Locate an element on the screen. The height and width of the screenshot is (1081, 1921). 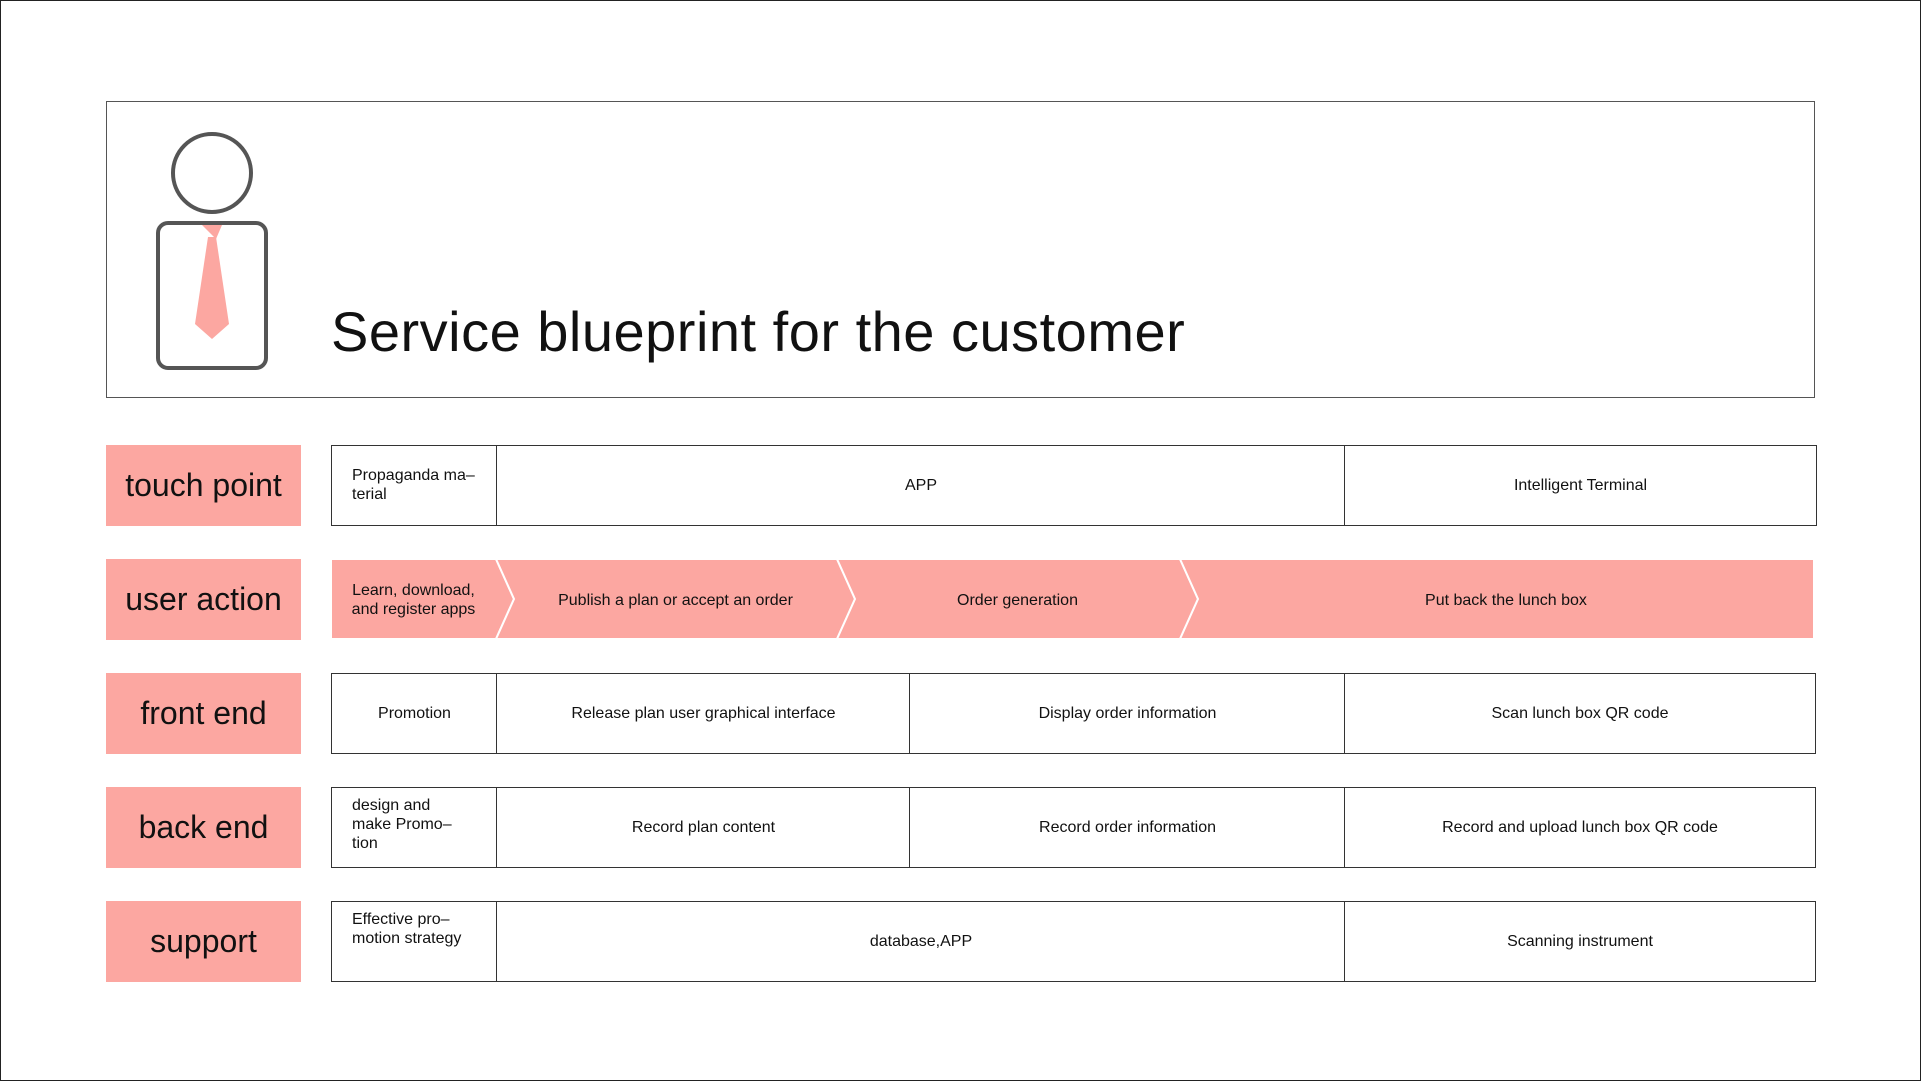
row-label-support: support is located at coordinates (203, 941).